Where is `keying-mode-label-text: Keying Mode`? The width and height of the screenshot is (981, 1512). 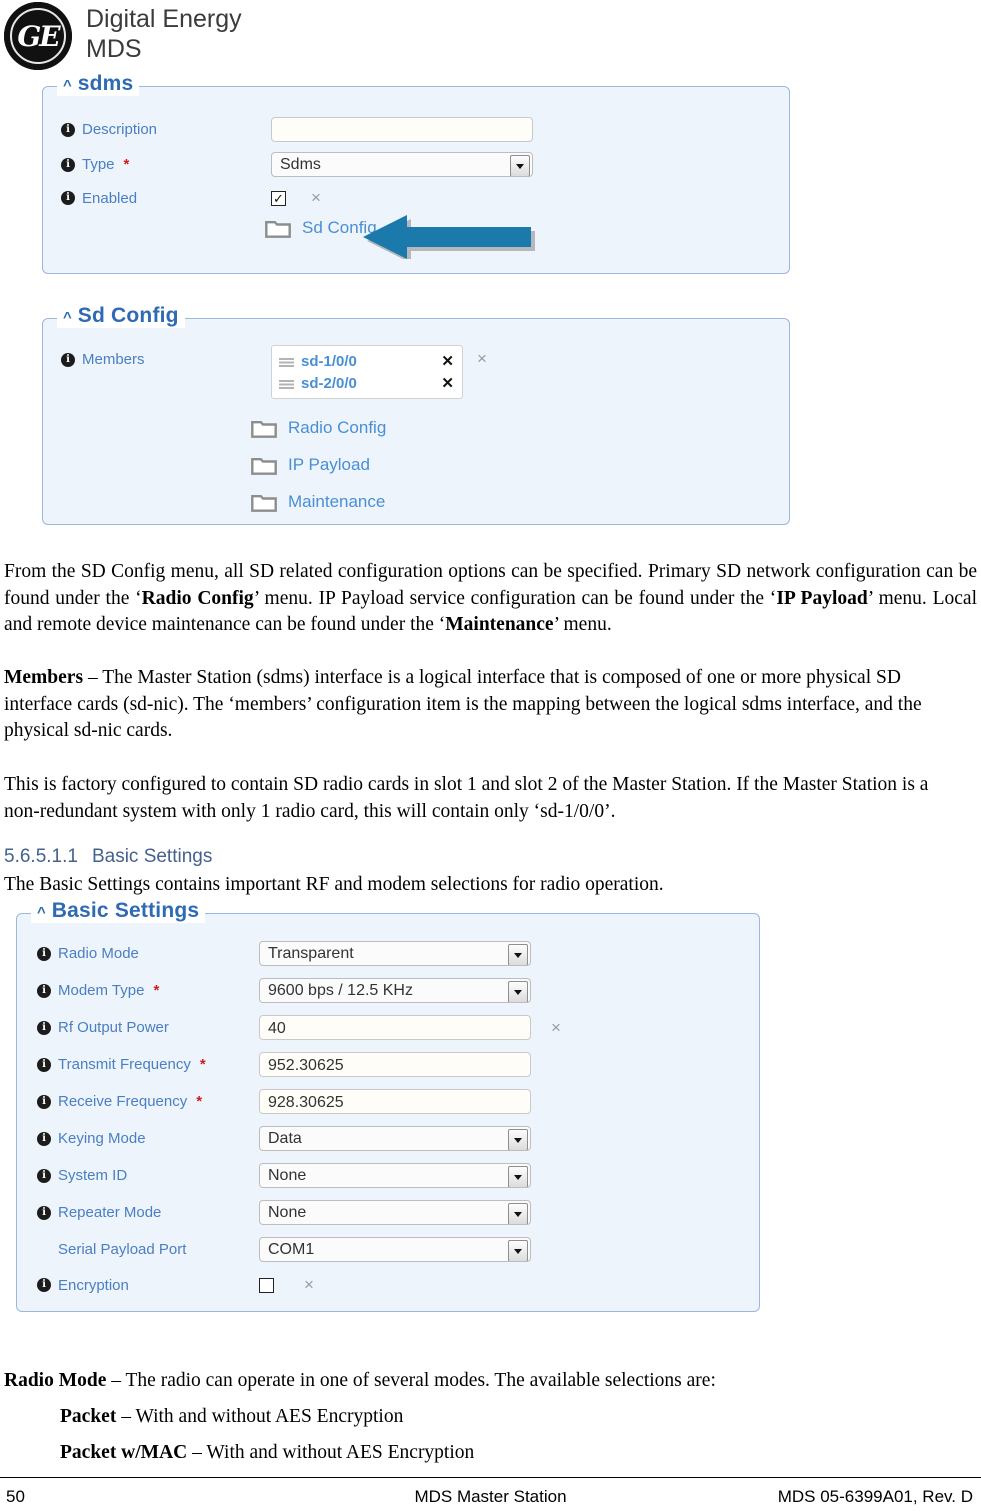
keying-mode-label-text: Keying Mode is located at coordinates (102, 1138).